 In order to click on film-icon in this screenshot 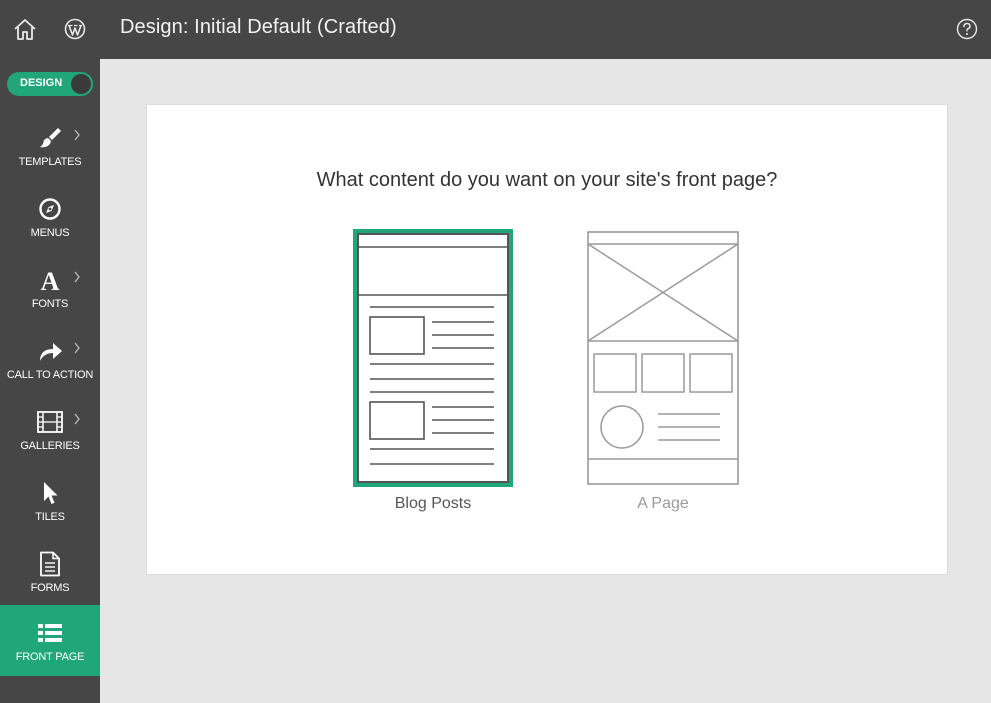, I will do `click(50, 422)`.